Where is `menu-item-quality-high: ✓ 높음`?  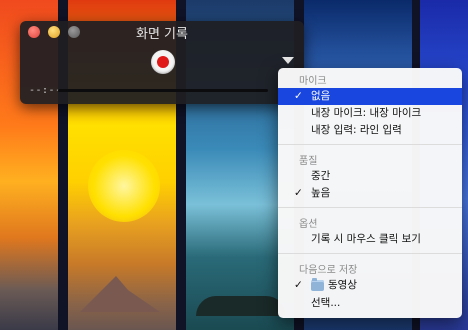
menu-item-quality-high: ✓ 높음 is located at coordinates (370, 193).